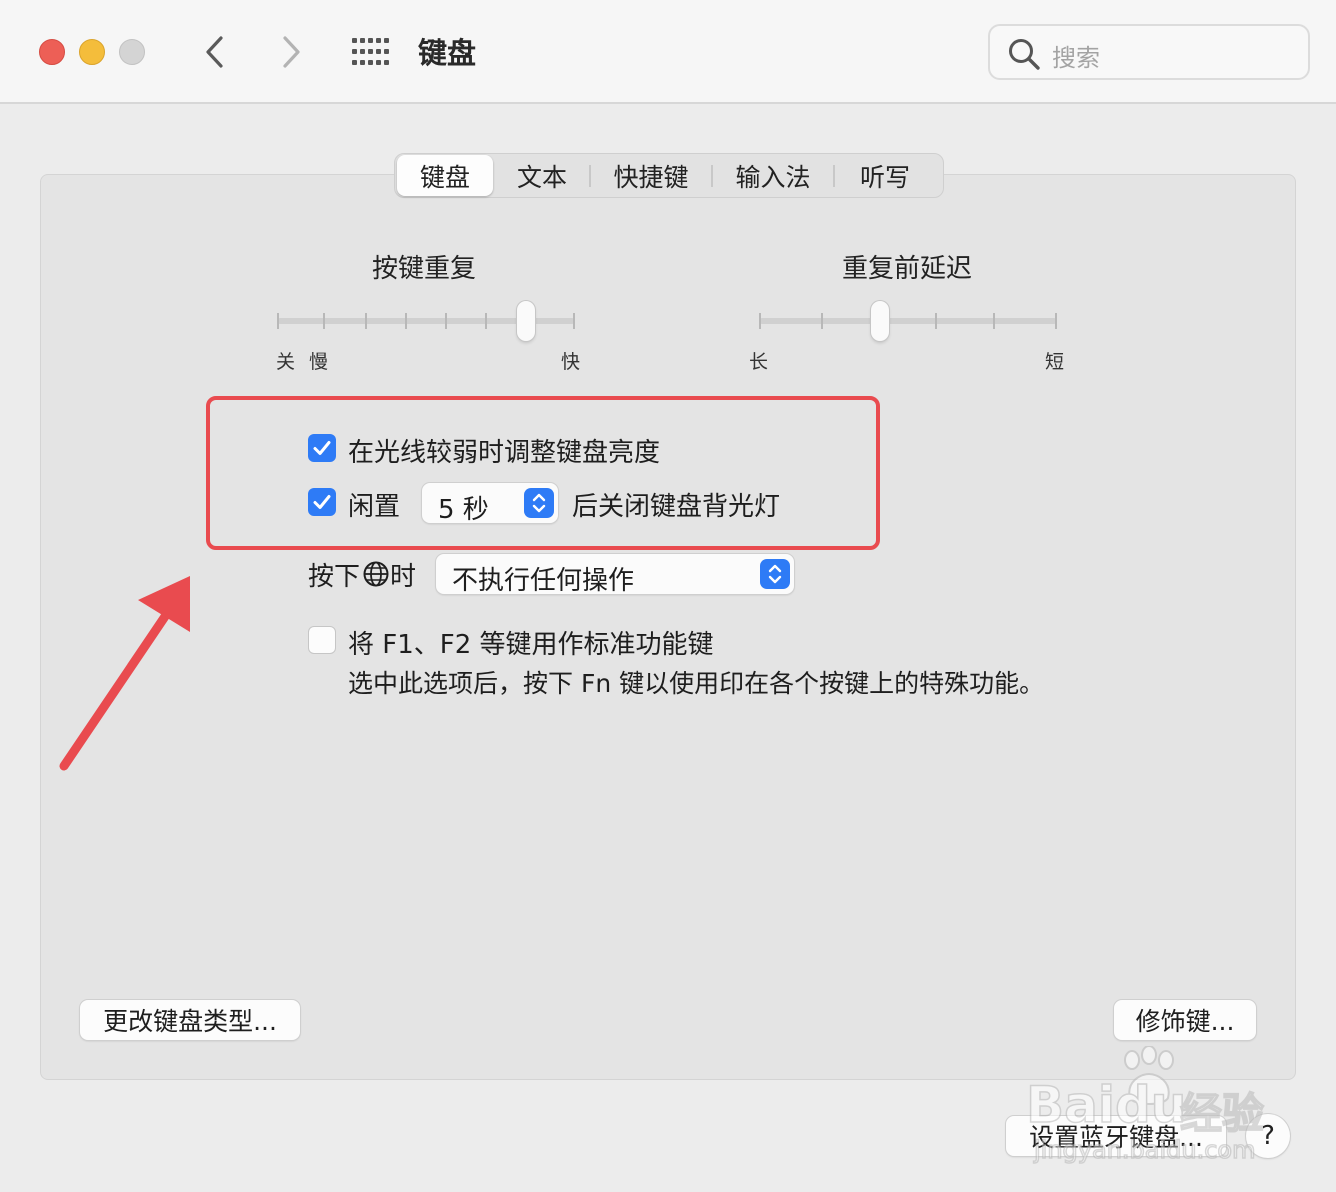 The width and height of the screenshot is (1336, 1192). What do you see at coordinates (1149, 52) in the screenshot?
I see `search-field: 搜索` at bounding box center [1149, 52].